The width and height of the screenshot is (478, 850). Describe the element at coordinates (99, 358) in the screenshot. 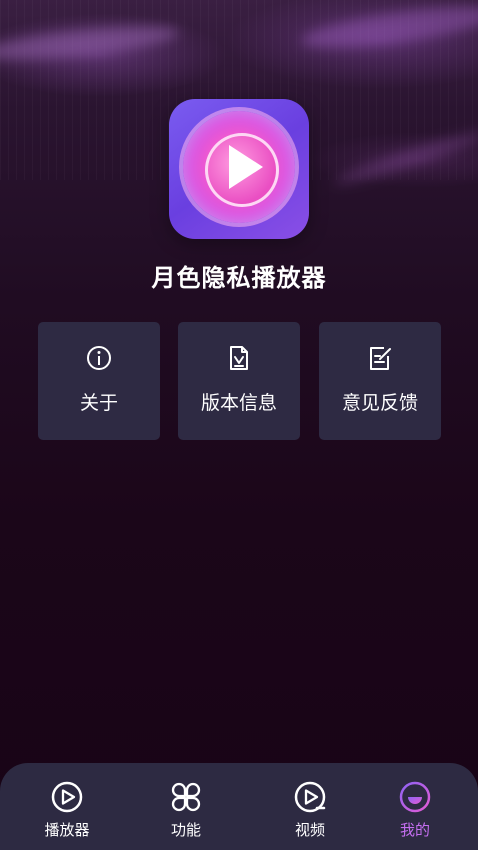

I see `info-icon` at that location.